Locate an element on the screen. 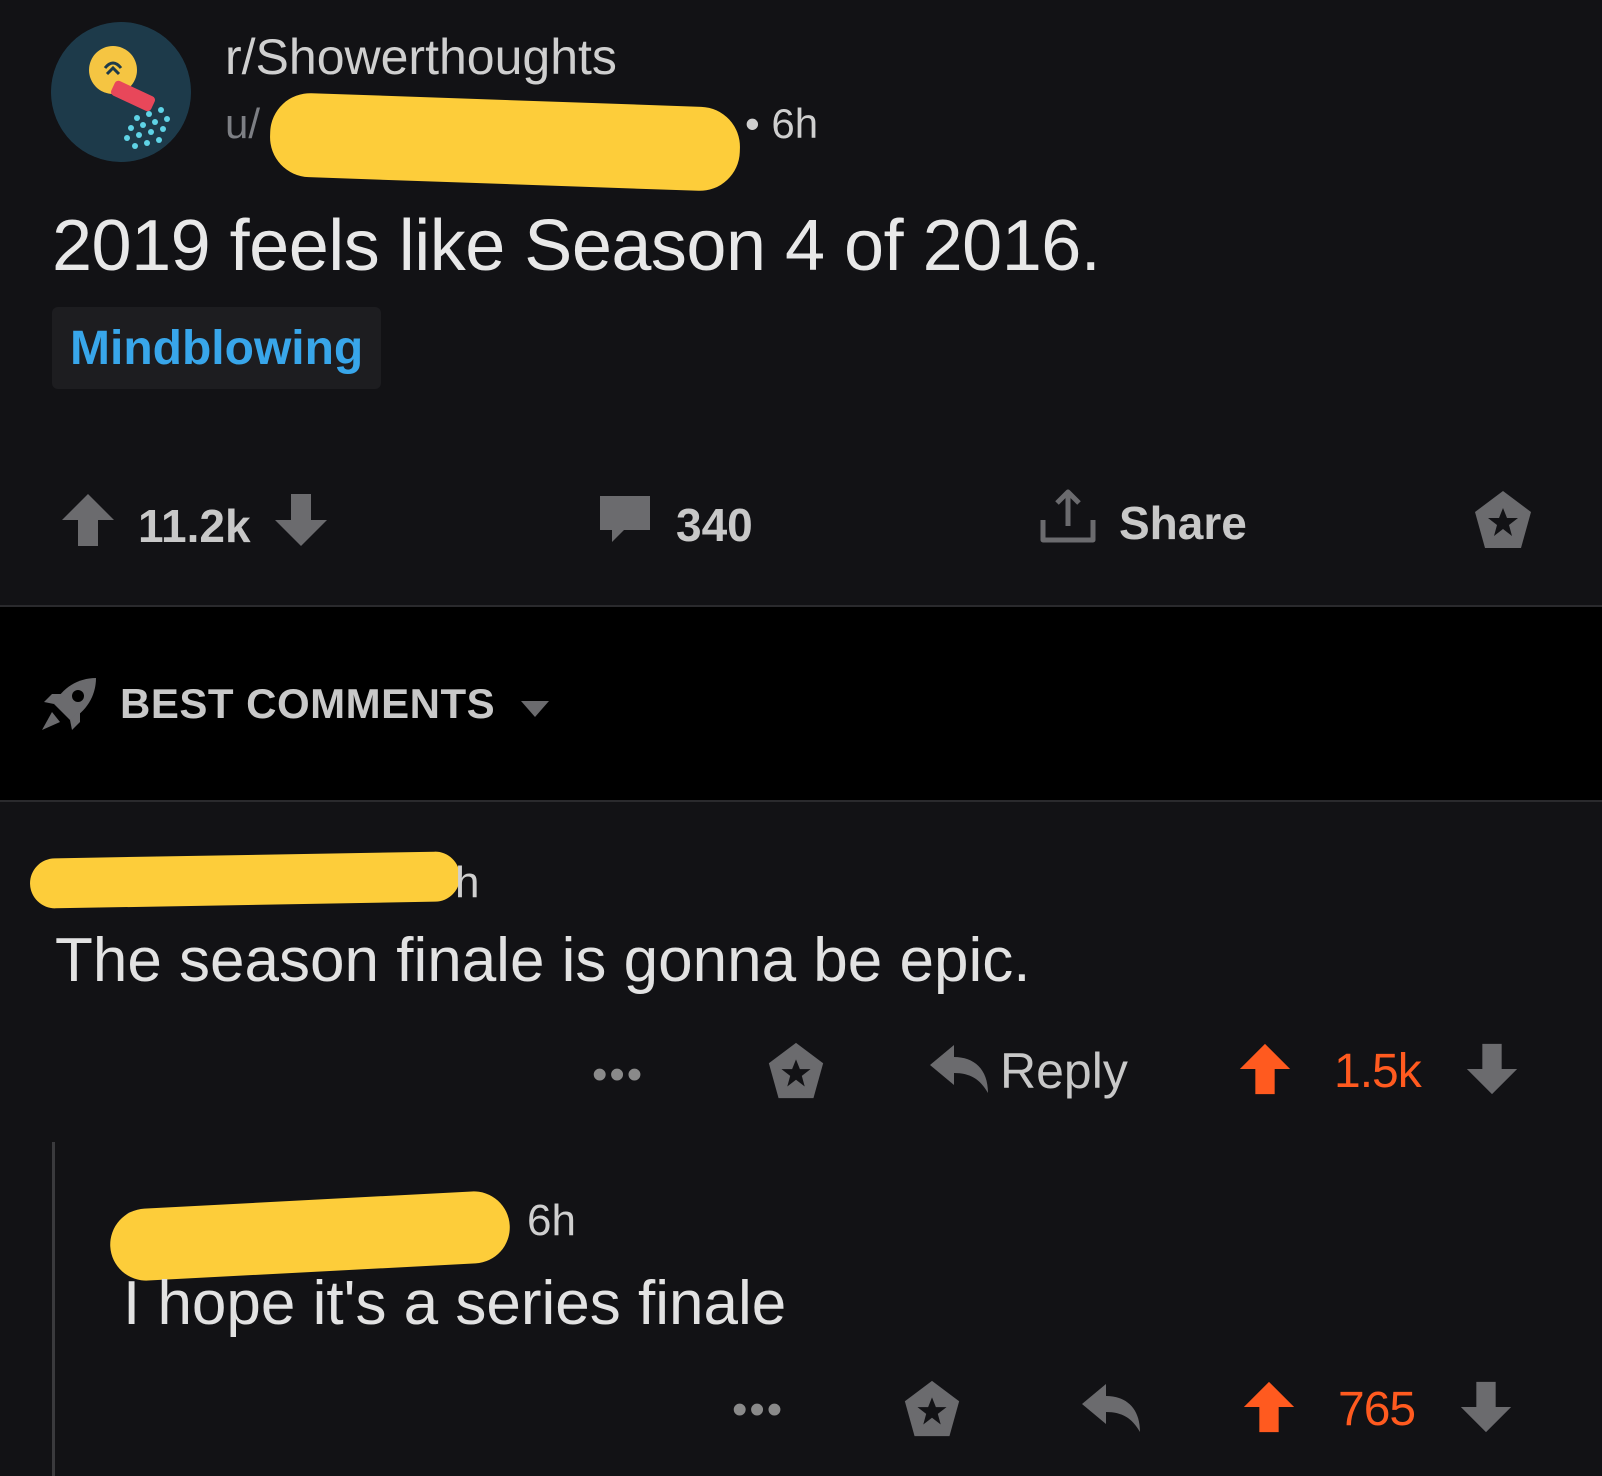 The width and height of the screenshot is (1602, 1476). share-button: Share is located at coordinates (1142, 522).